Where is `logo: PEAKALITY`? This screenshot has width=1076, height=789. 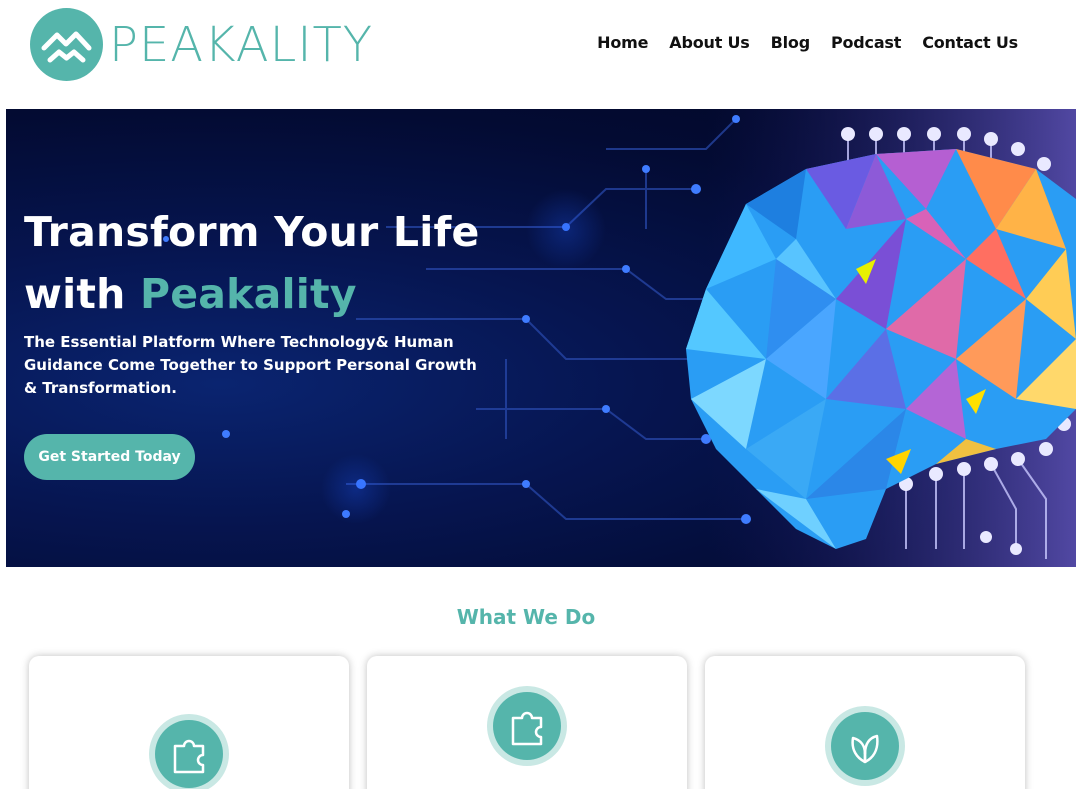
logo: PEAKALITY is located at coordinates (201, 44).